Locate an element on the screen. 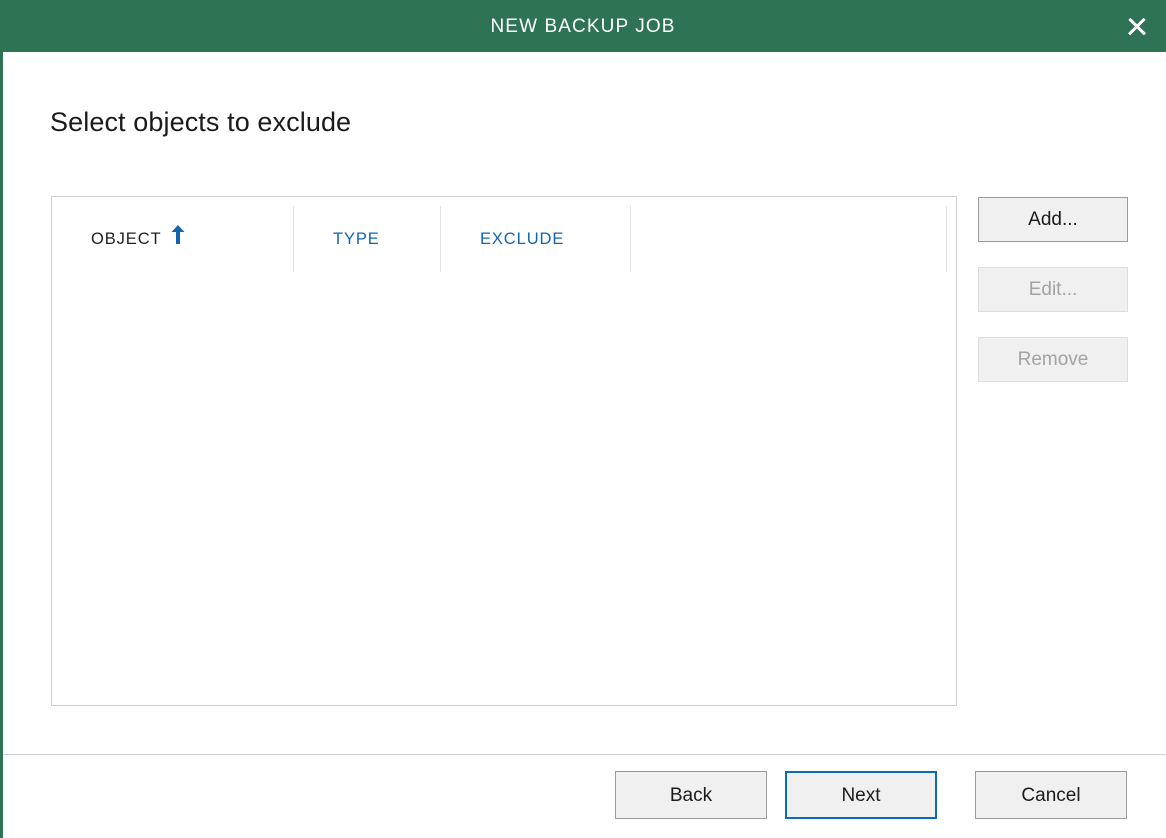  cancel-button: Cancel is located at coordinates (1051, 795).